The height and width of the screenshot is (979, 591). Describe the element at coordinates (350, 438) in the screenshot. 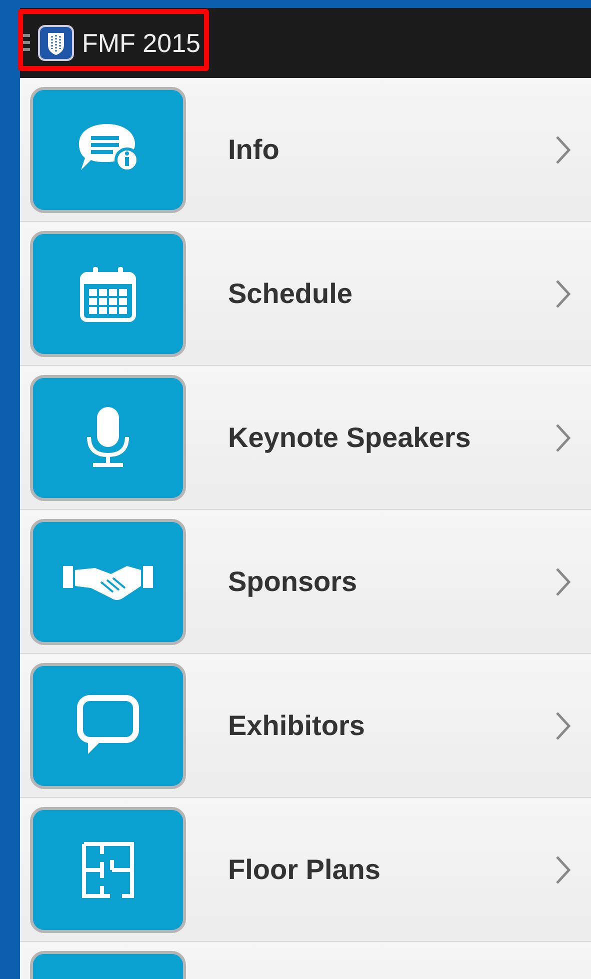

I see `menu-label: Keynote Speakers` at that location.